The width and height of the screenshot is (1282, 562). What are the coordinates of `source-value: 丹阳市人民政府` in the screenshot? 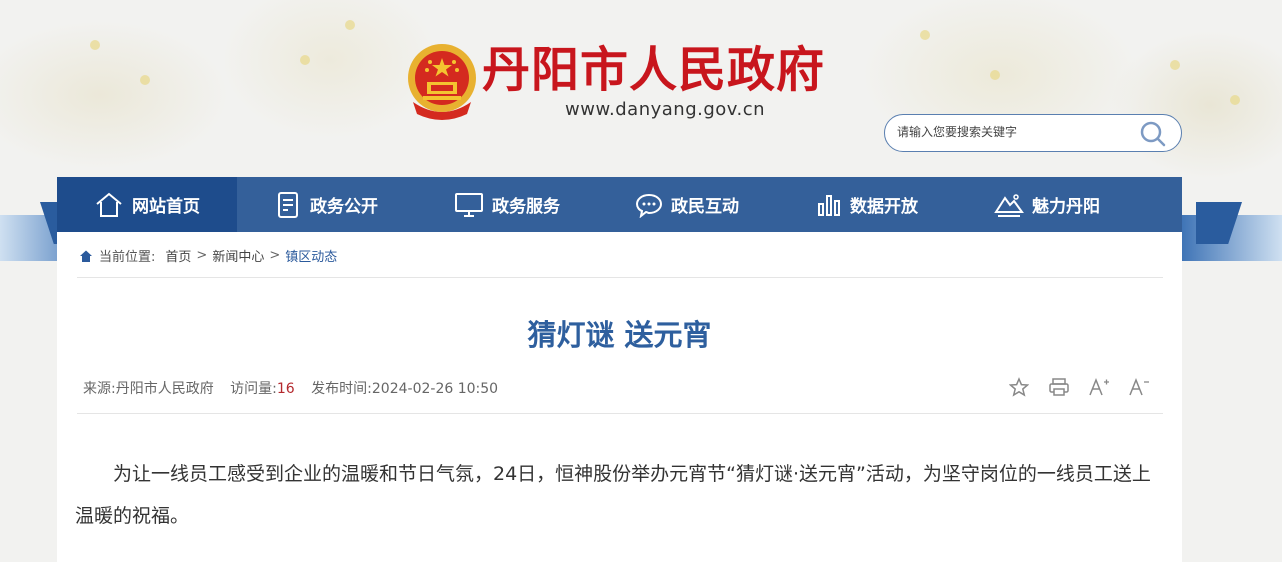 It's located at (164, 389).